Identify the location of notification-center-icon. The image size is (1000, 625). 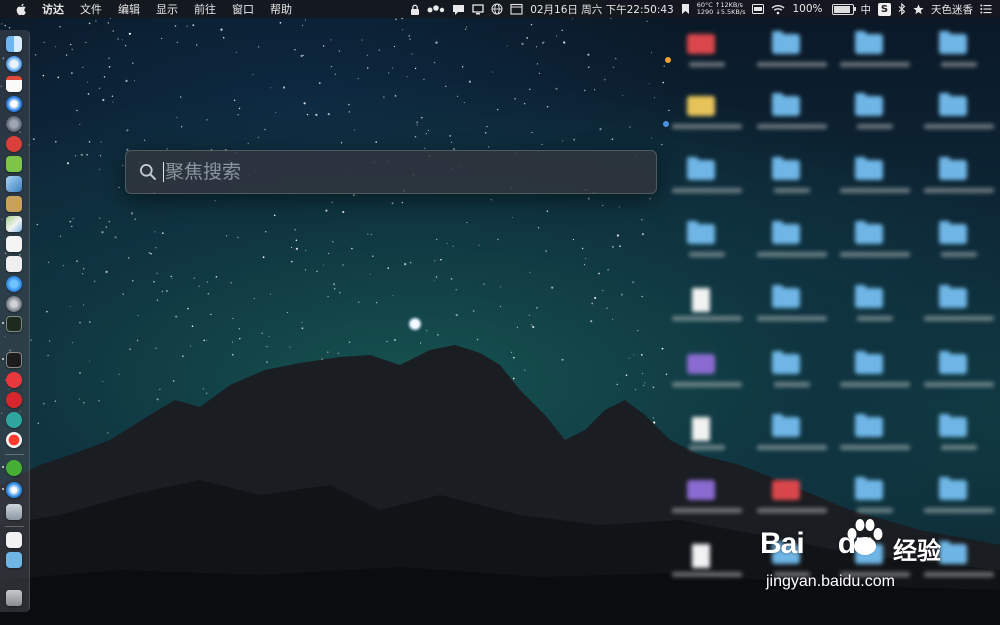
(986, 9).